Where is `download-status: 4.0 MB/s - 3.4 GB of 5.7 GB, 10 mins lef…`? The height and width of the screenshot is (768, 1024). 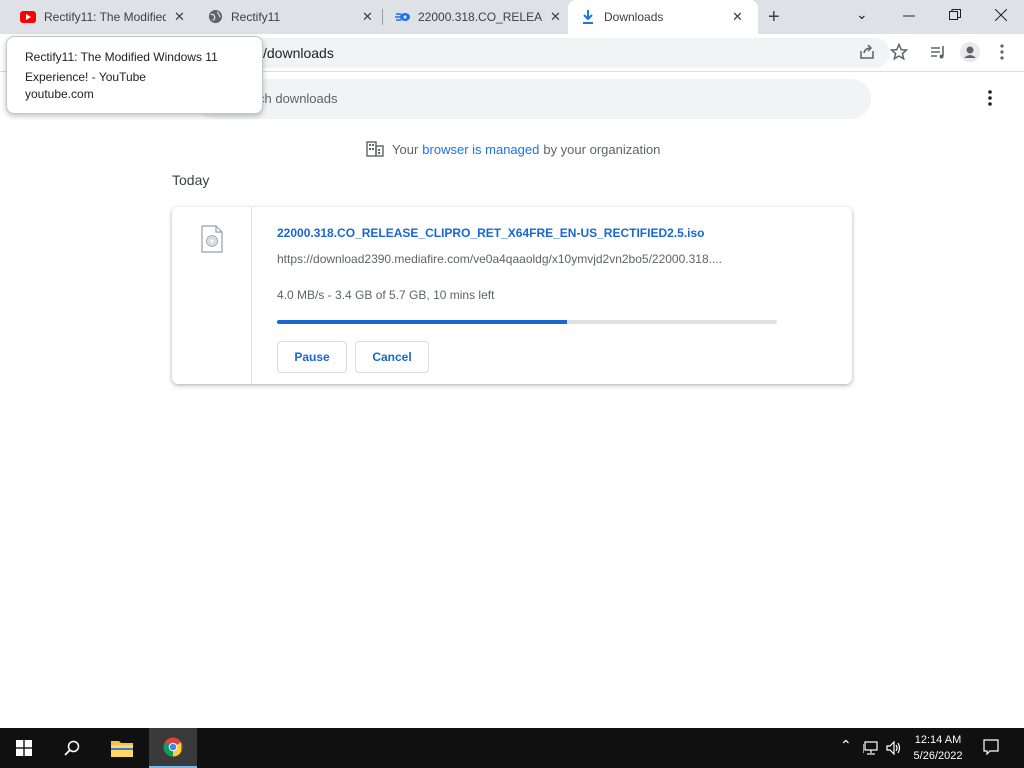 download-status: 4.0 MB/s - 3.4 GB of 5.7 GB, 10 mins lef… is located at coordinates (386, 295).